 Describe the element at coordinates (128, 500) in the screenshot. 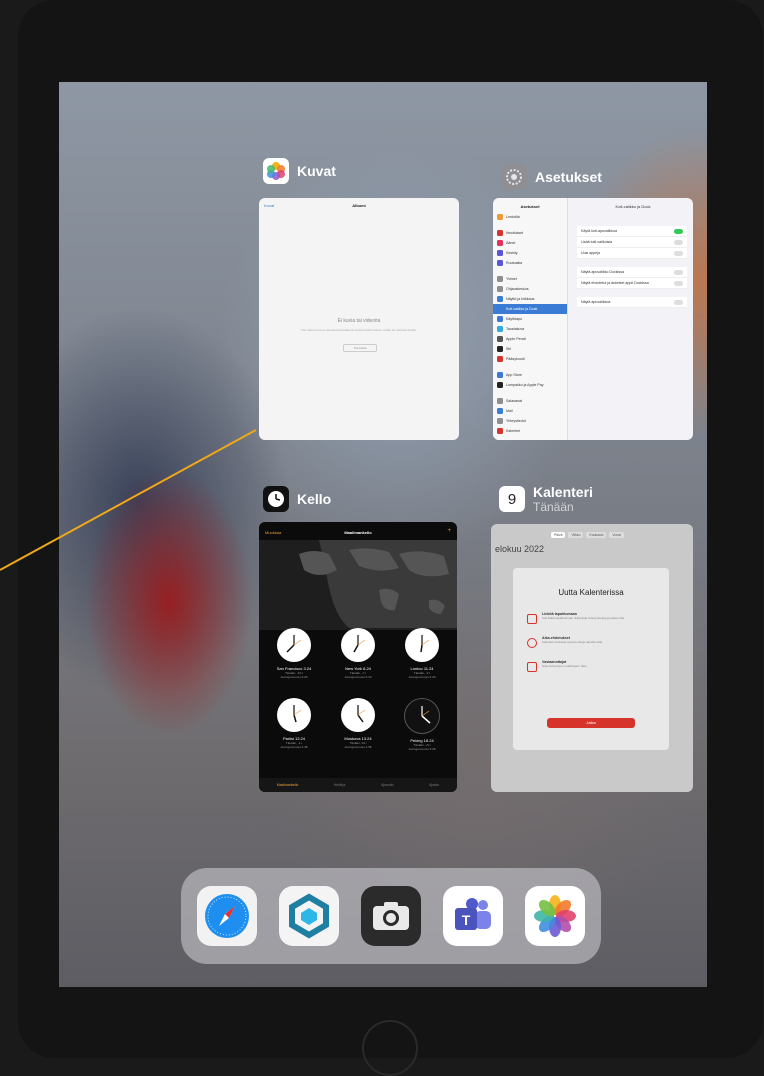

I see `annotation-line` at that location.